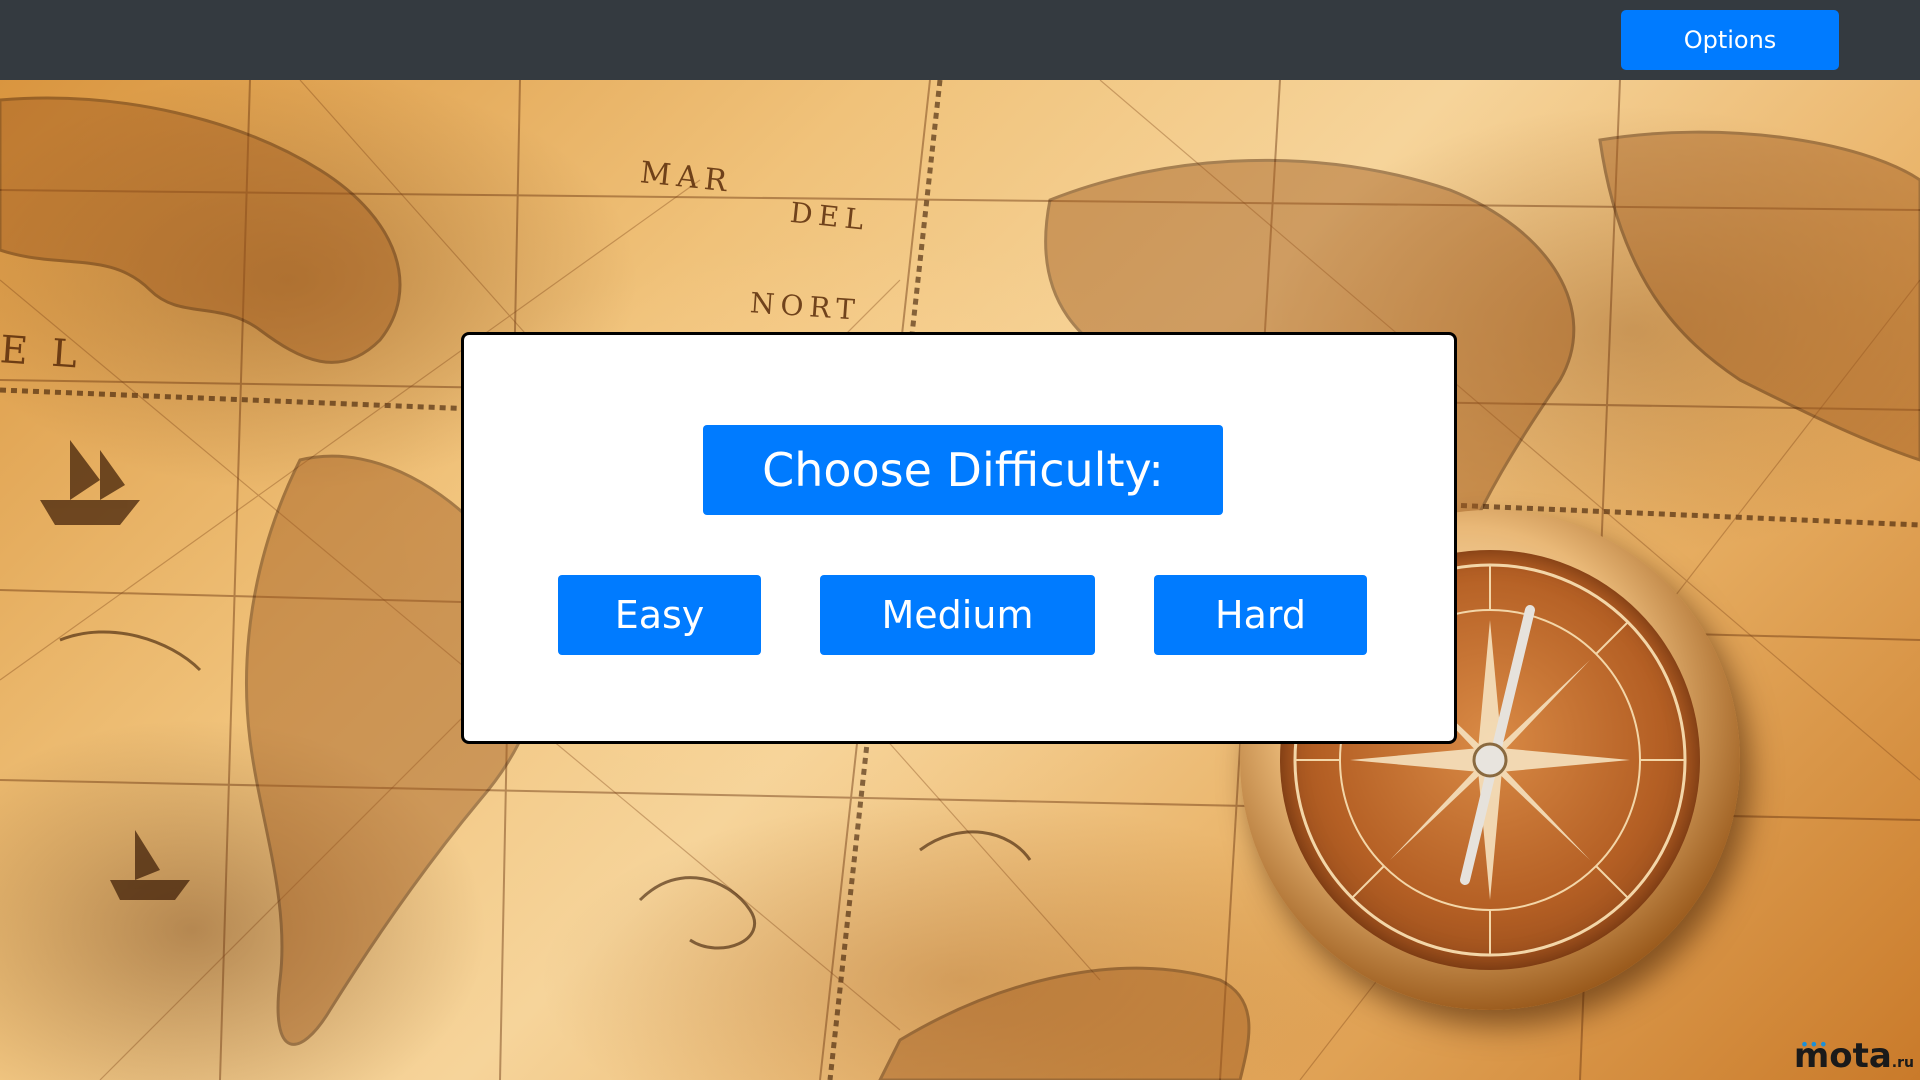 This screenshot has width=1920, height=1080. What do you see at coordinates (1842, 1056) in the screenshot?
I see `watermark-text: mota` at bounding box center [1842, 1056].